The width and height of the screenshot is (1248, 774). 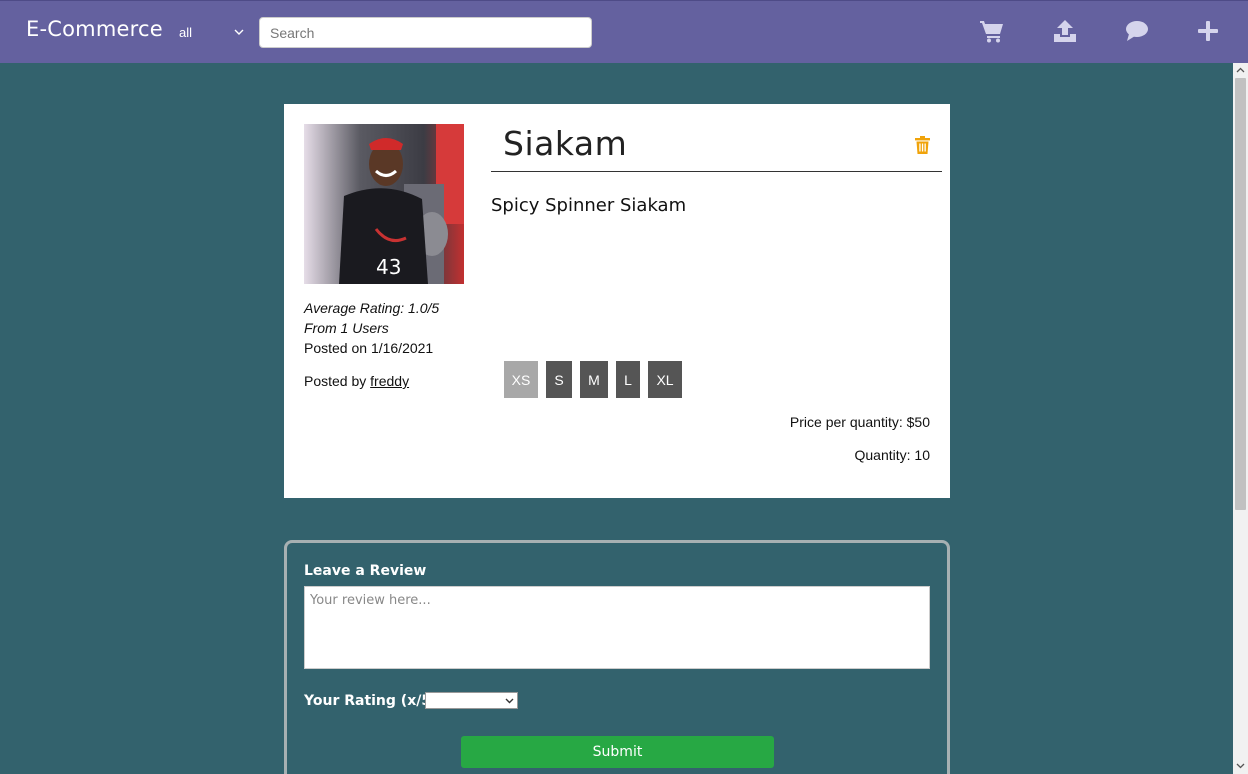 What do you see at coordinates (859, 422) in the screenshot?
I see `price-per-quantity: Price per quantity: $50` at bounding box center [859, 422].